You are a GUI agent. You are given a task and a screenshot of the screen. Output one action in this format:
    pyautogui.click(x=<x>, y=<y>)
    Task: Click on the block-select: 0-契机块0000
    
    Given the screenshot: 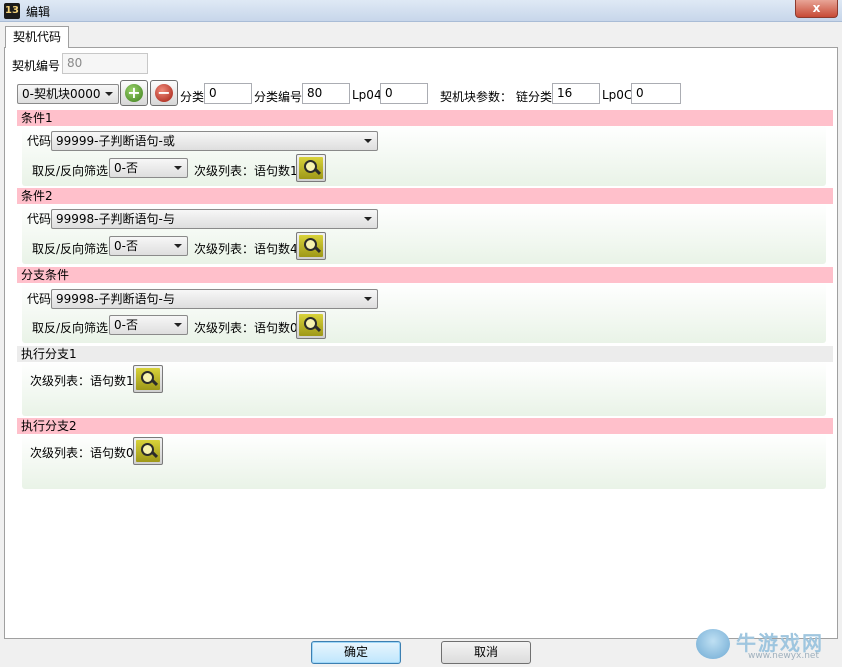 What is the action you would take?
    pyautogui.click(x=68, y=94)
    